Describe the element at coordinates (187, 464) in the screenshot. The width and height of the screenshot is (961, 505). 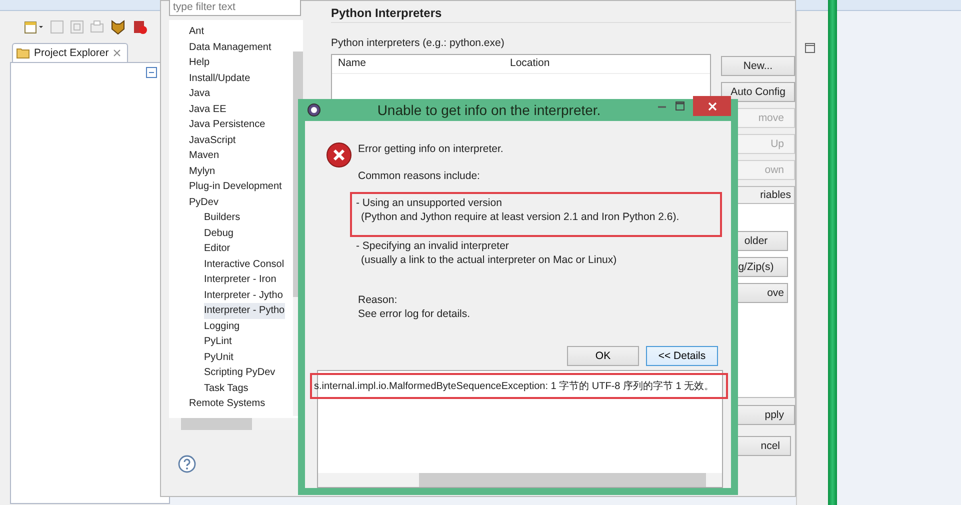
I see `help-icon` at that location.